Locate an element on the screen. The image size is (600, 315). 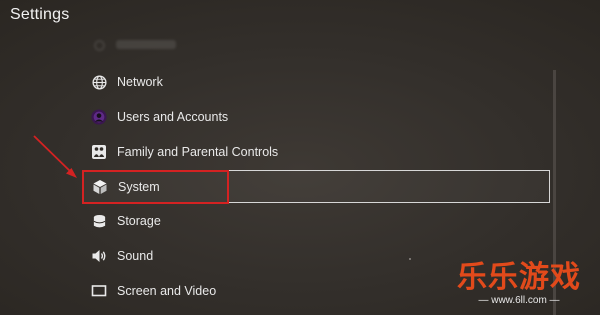
settings-item-label: Family and Parental Controls is located at coordinates (198, 152).